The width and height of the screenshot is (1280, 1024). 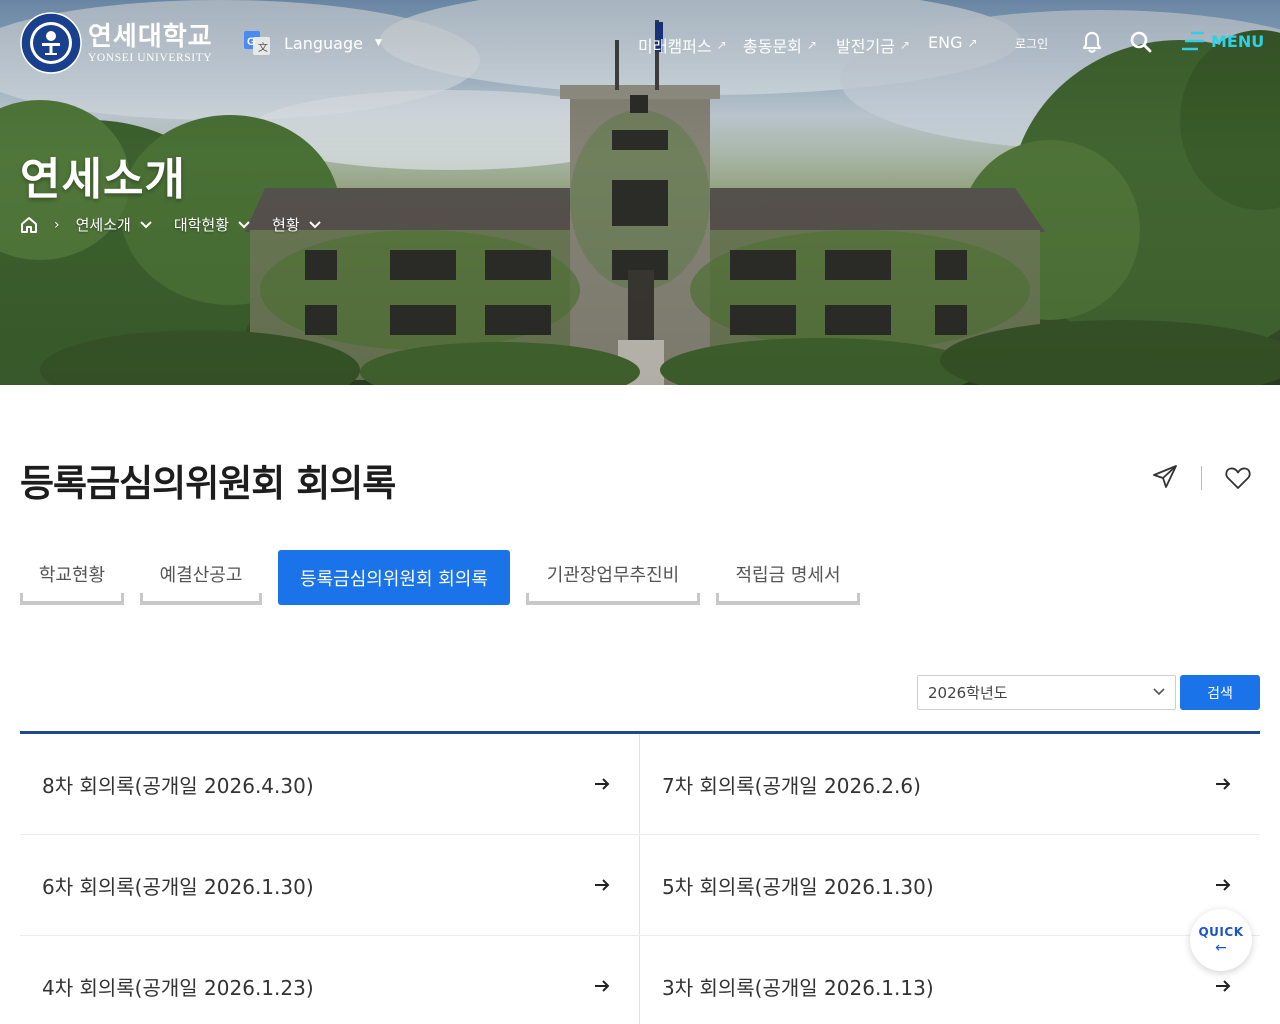 I want to click on caret-down-icon: ▼, so click(x=378, y=43).